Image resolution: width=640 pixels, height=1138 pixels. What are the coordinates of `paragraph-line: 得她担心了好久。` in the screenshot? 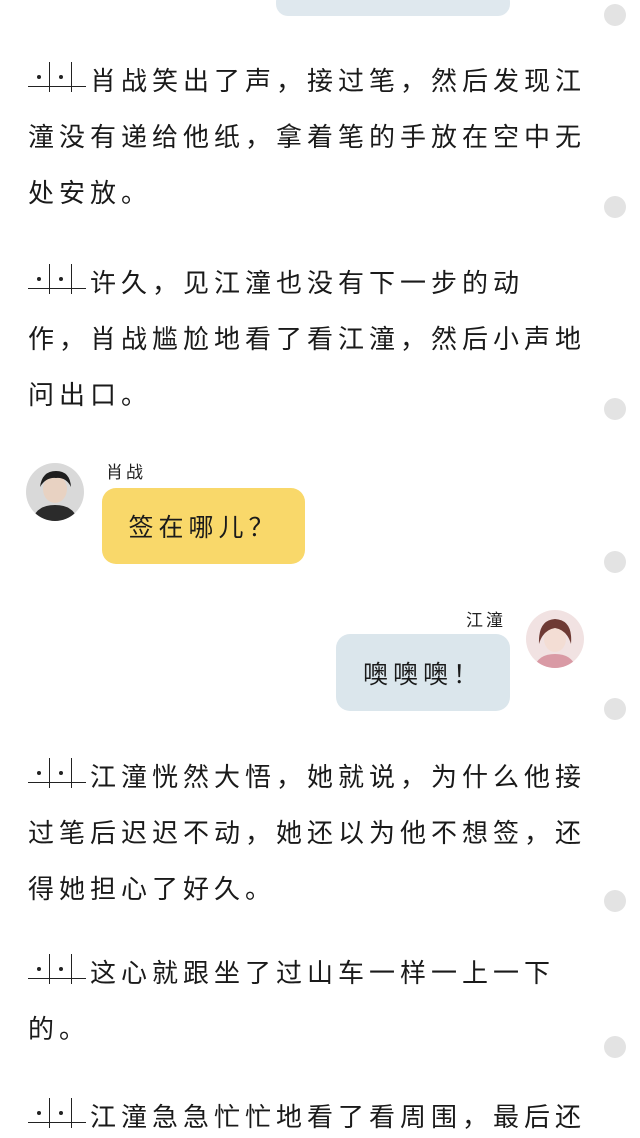 It's located at (152, 890).